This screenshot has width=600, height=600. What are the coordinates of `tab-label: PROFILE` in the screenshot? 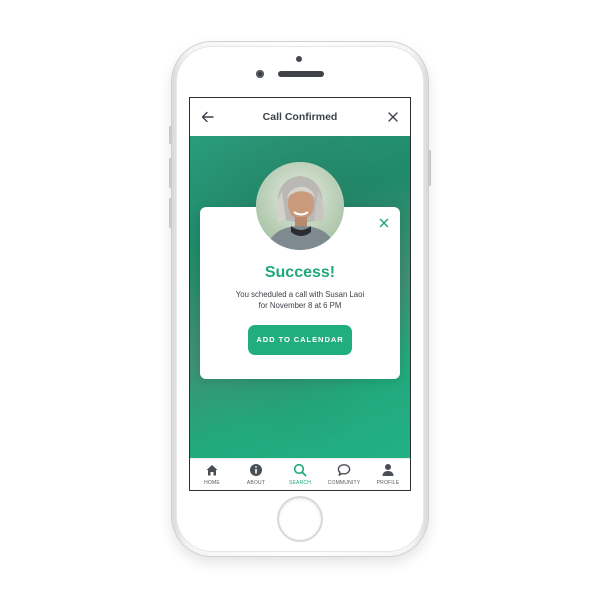 It's located at (388, 483).